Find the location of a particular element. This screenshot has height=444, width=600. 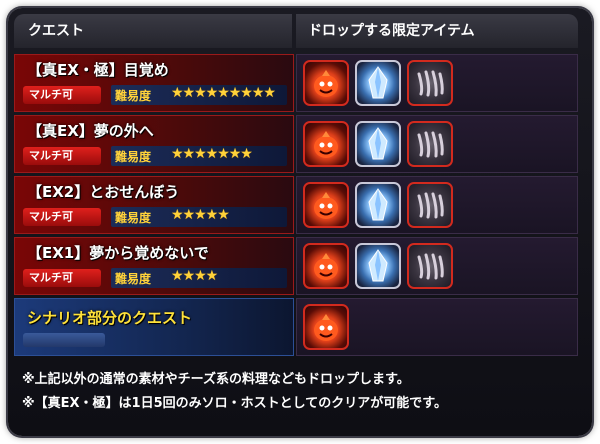

difficulty-stars: ★★★★ is located at coordinates (194, 276).